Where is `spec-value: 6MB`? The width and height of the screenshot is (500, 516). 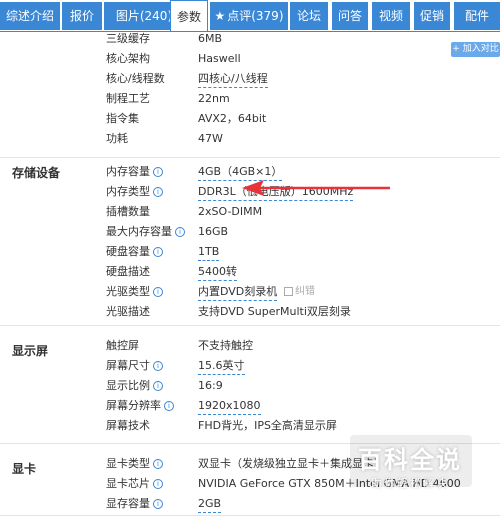
spec-value: 6MB is located at coordinates (210, 38).